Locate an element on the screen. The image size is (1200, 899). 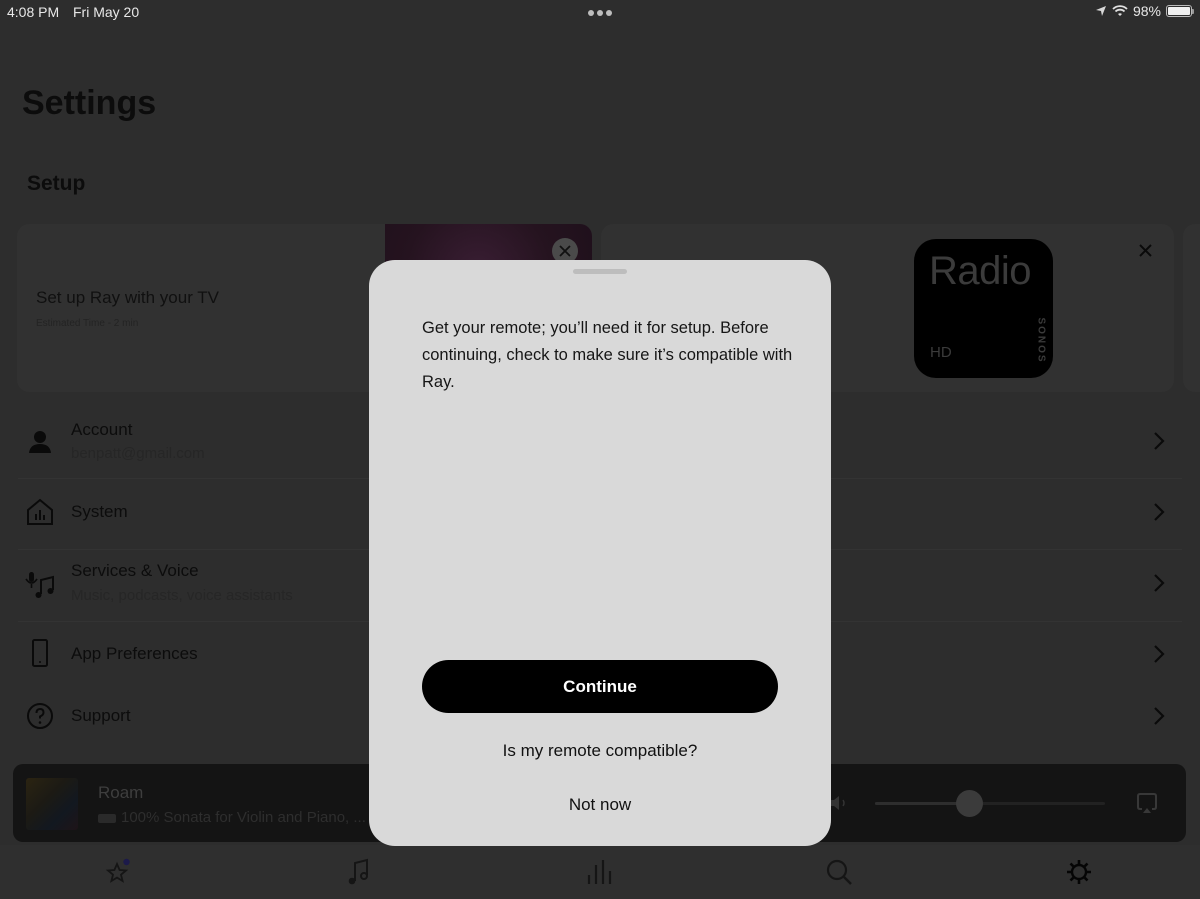
search-icon is located at coordinates (839, 872).